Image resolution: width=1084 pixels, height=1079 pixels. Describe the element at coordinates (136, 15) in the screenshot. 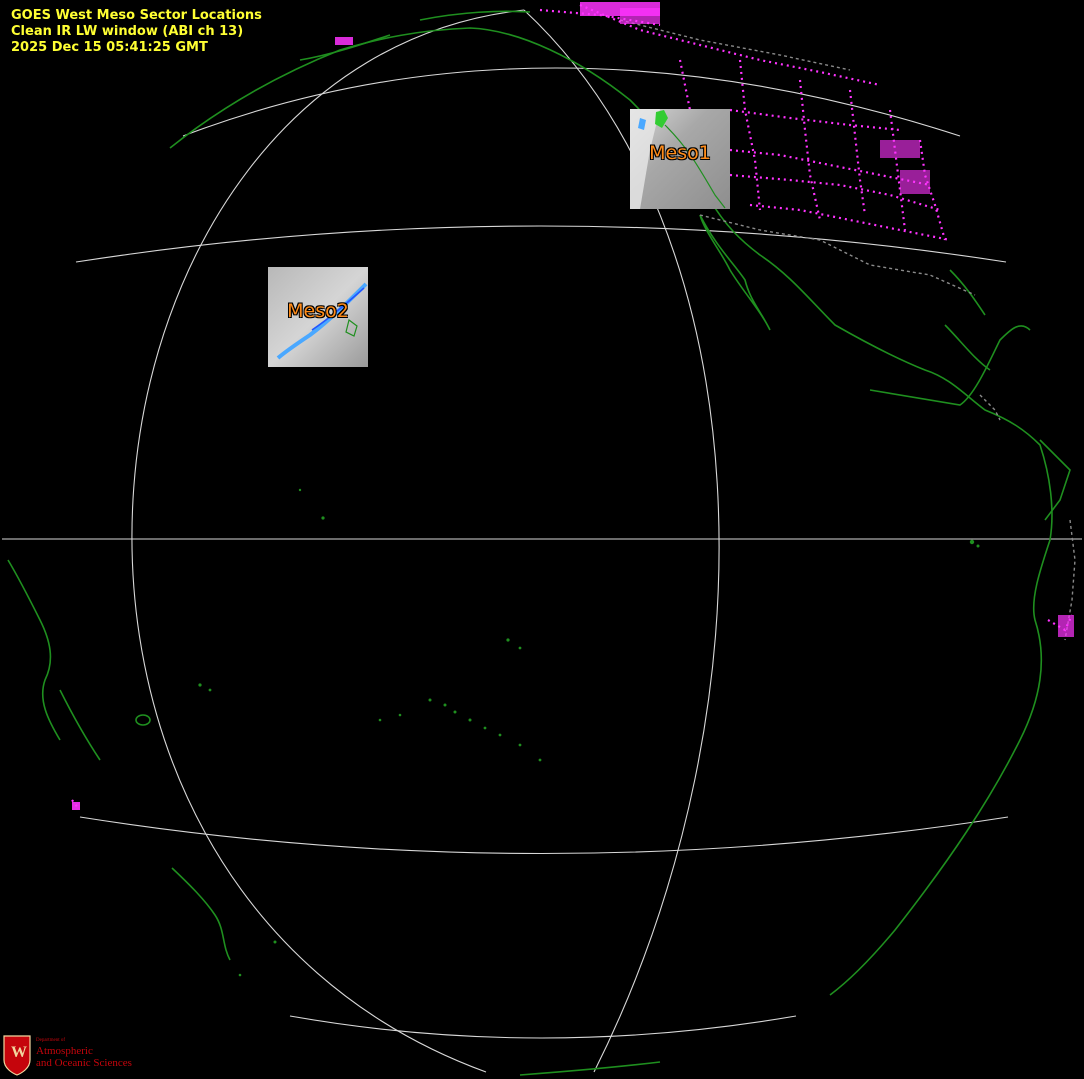

I see `title-line-1: GOES West Meso Sector Locations` at that location.